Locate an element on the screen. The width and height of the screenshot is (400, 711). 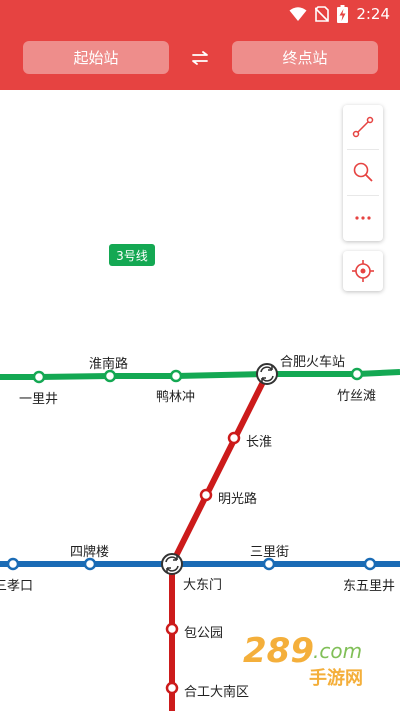
station-yalinchong is located at coordinates (176, 376).